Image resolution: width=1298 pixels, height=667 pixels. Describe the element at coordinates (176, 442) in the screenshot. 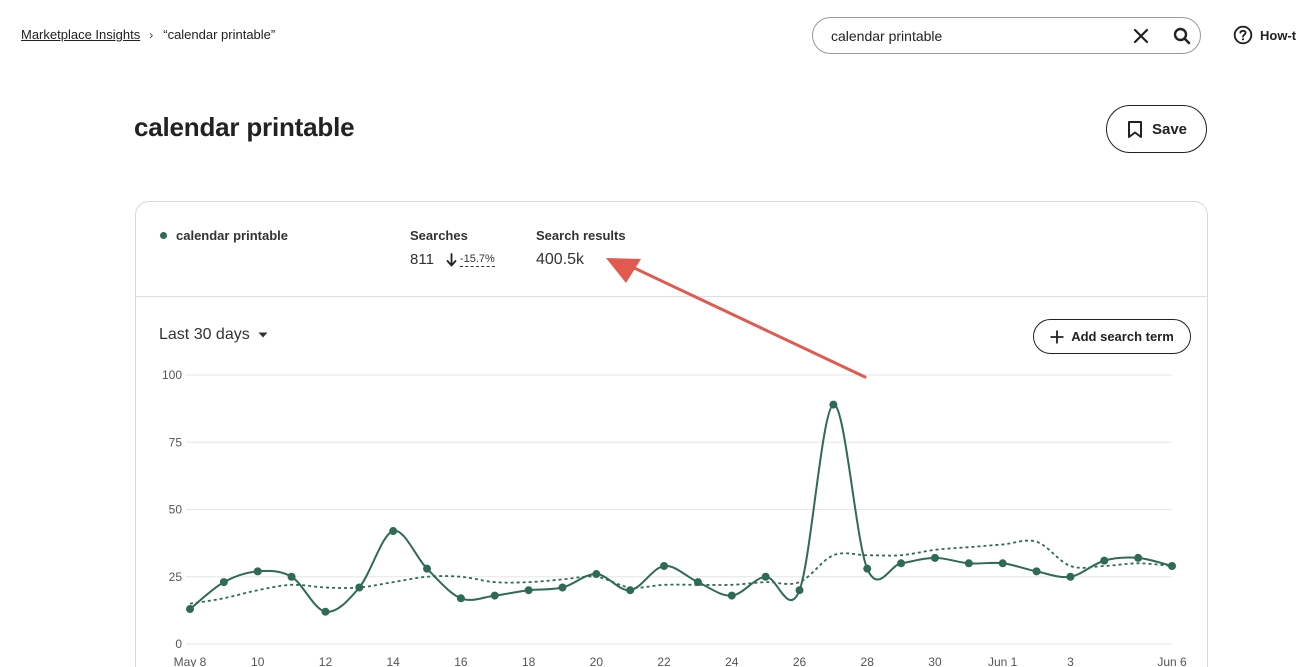

I see `y-tick-label: 75` at that location.